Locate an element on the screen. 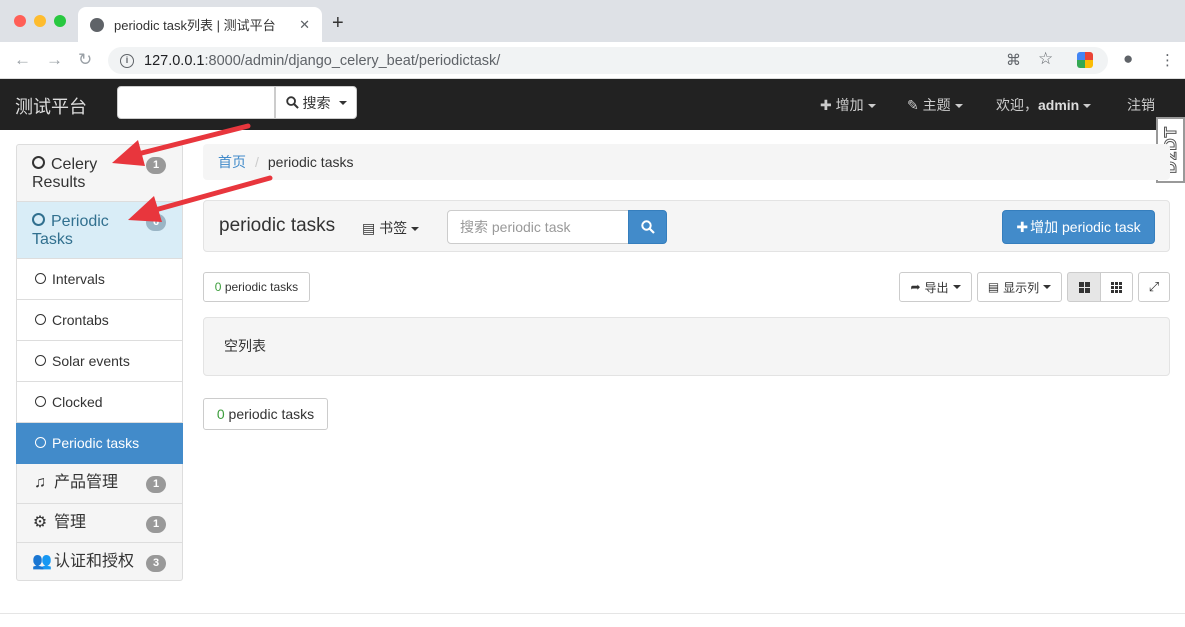  menu-dots-icon: ⋮ is located at coordinates (1167, 60).